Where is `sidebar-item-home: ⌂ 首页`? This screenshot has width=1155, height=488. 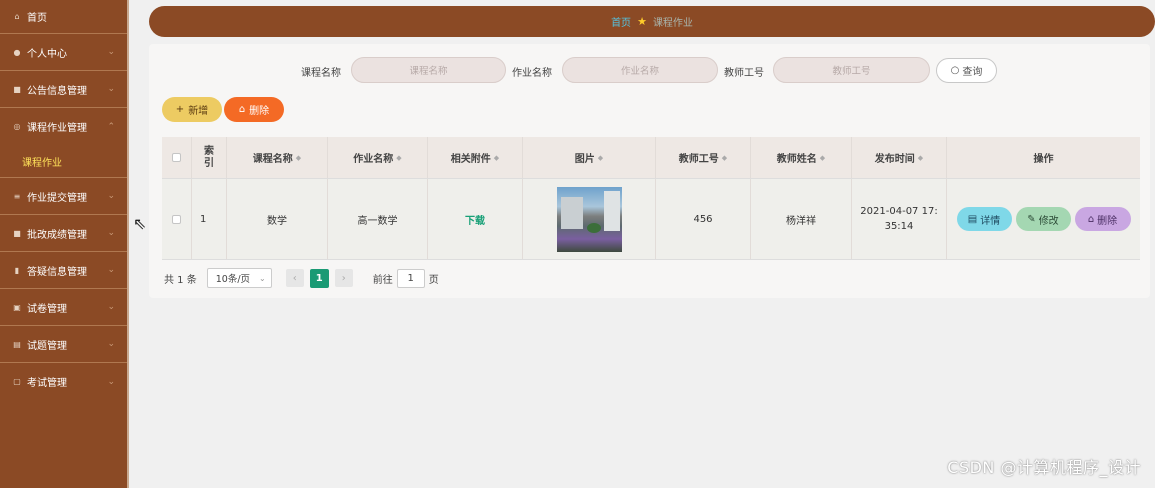 sidebar-item-home: ⌂ 首页 is located at coordinates (63, 17).